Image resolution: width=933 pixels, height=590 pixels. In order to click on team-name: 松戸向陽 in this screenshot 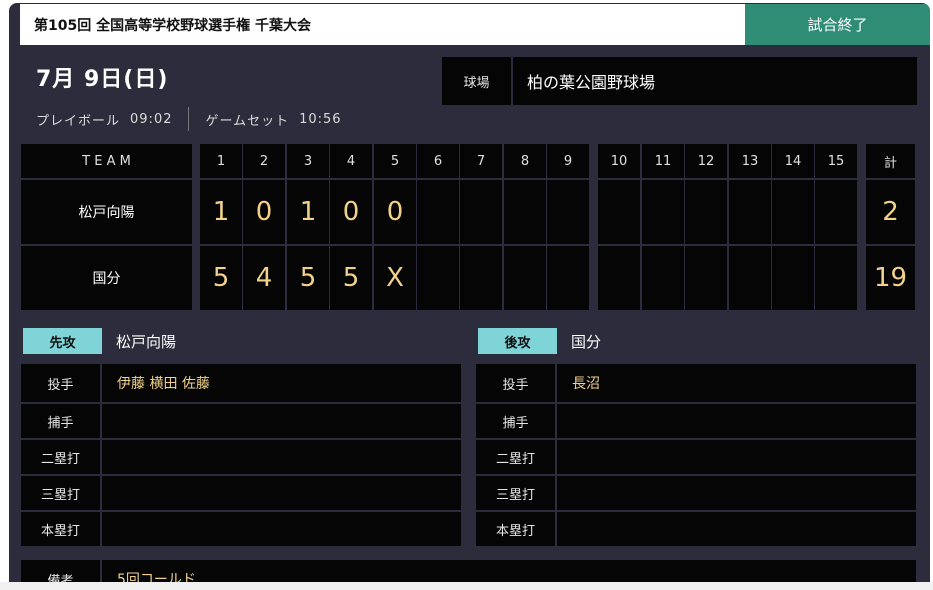, I will do `click(106, 212)`.